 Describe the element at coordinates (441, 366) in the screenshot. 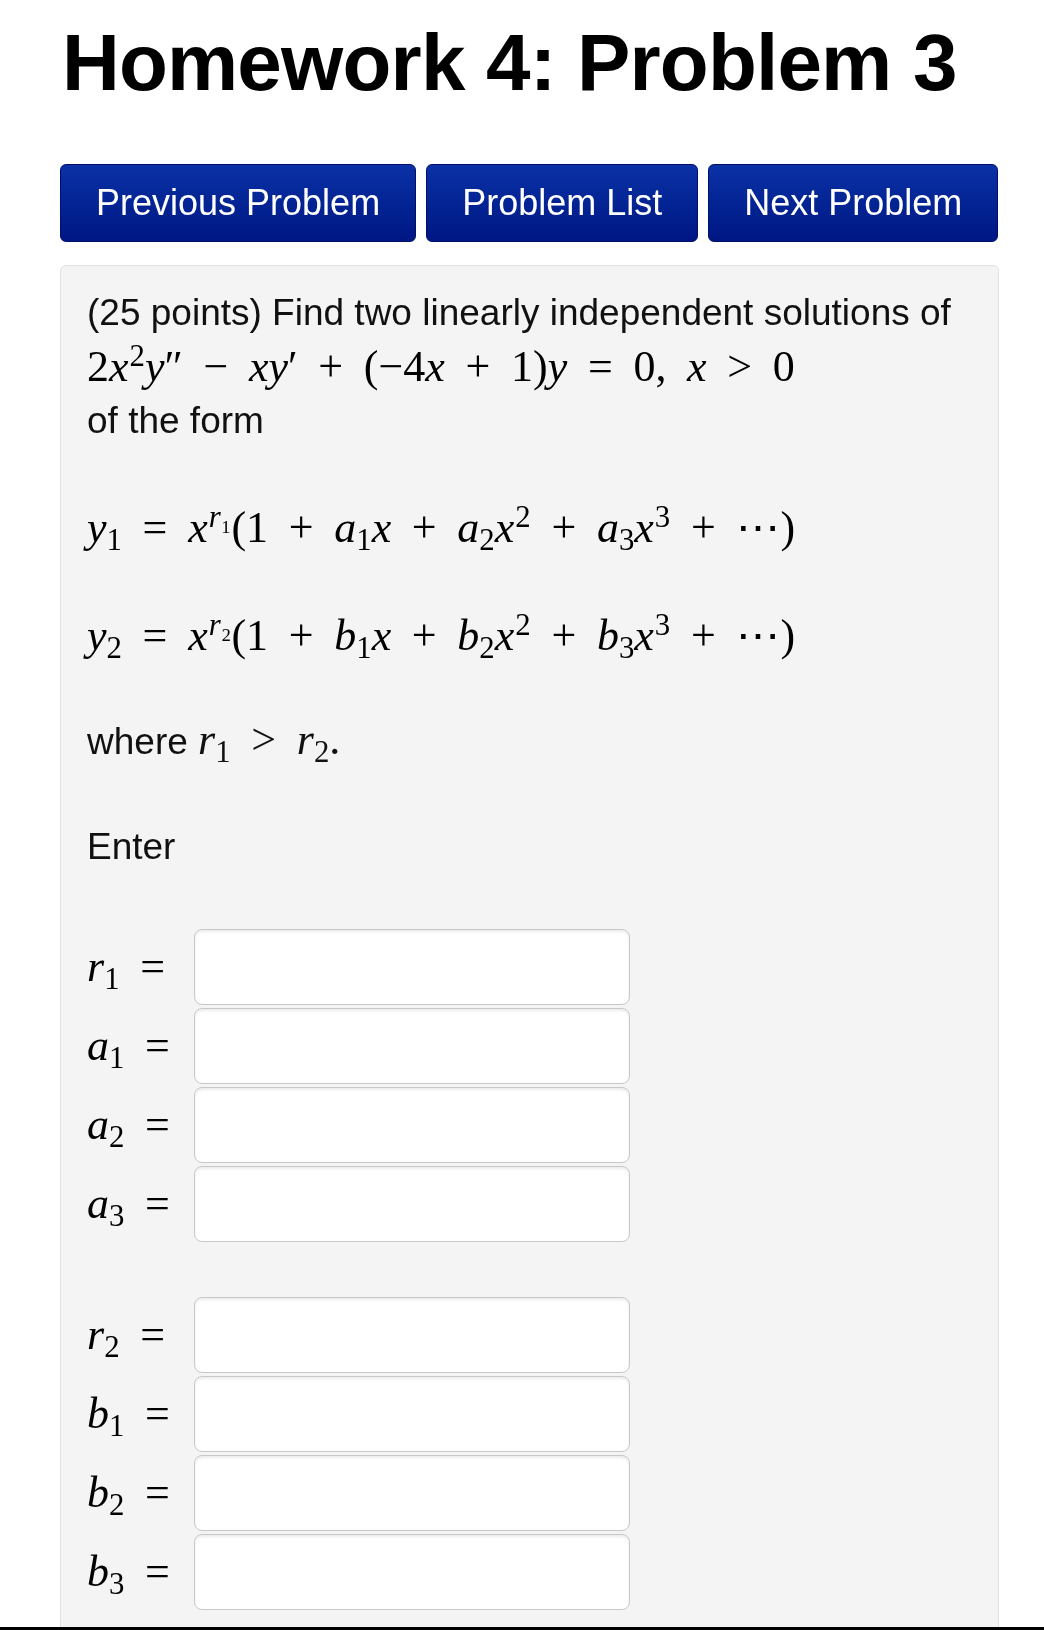

I see `equation: 2x$^{2}$y″ − xy′ + (−4x + 1)y = 0, x > 0` at that location.